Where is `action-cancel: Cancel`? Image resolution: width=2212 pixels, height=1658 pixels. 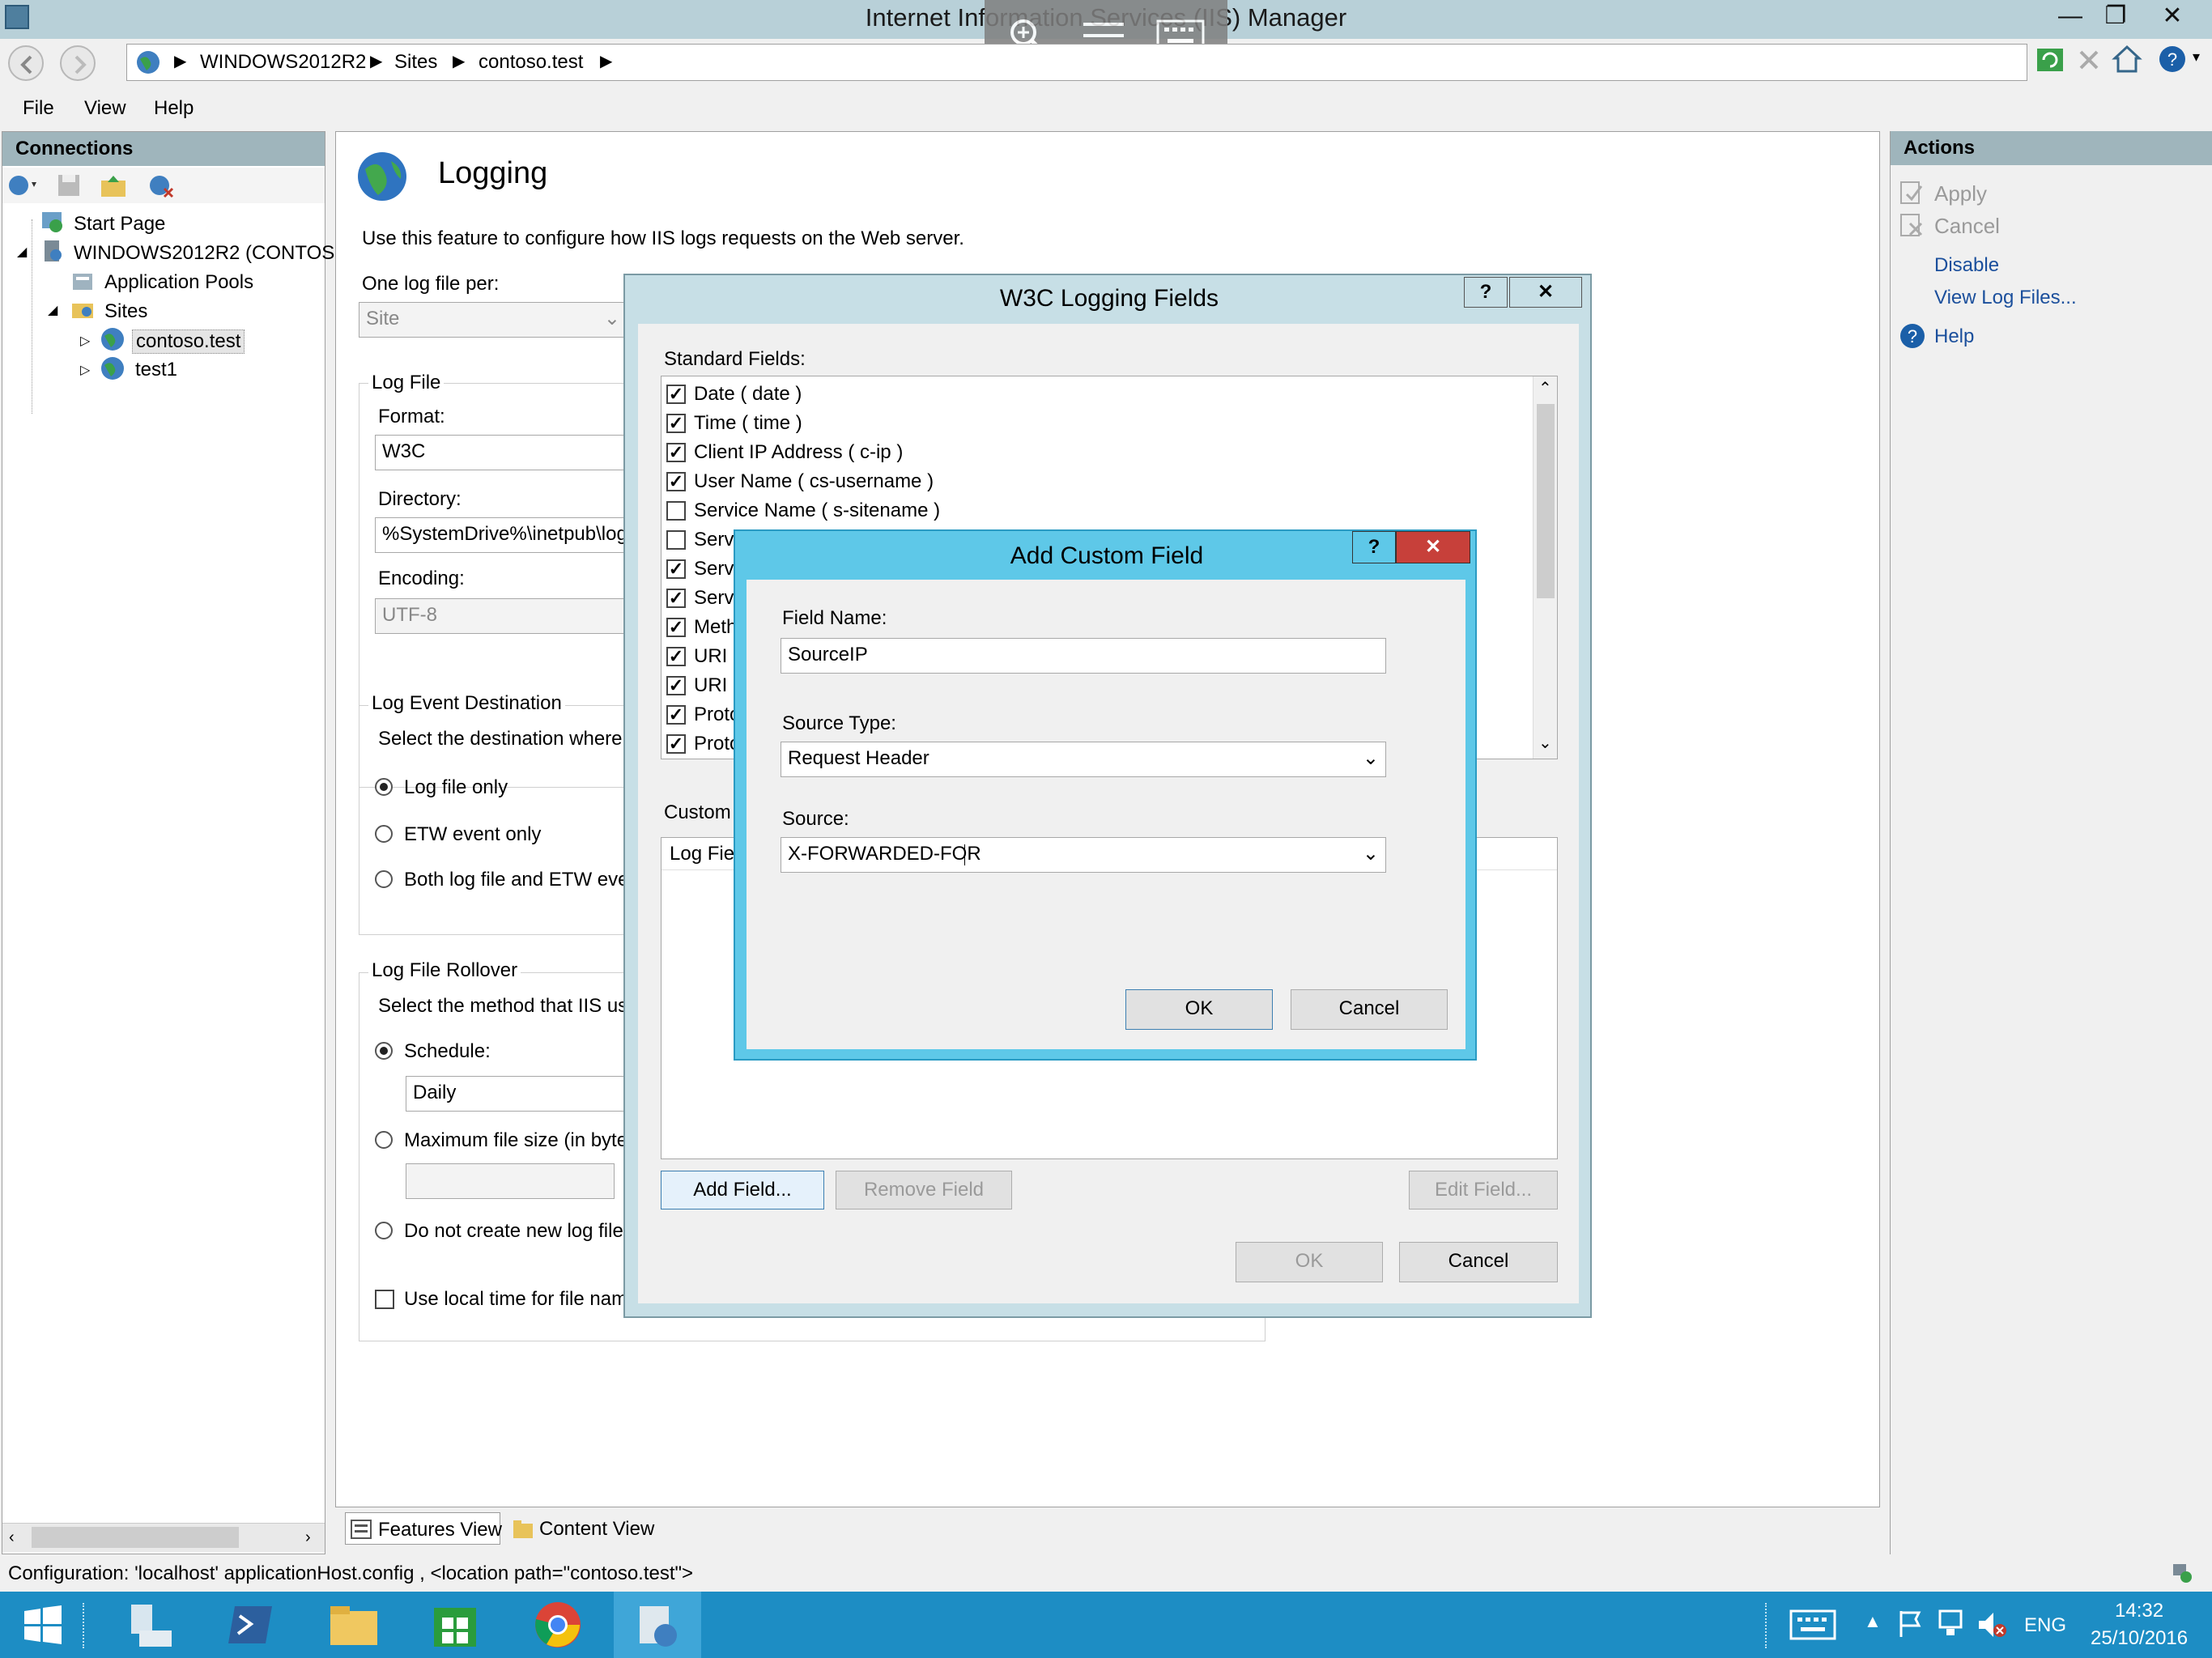 action-cancel: Cancel is located at coordinates (1967, 226).